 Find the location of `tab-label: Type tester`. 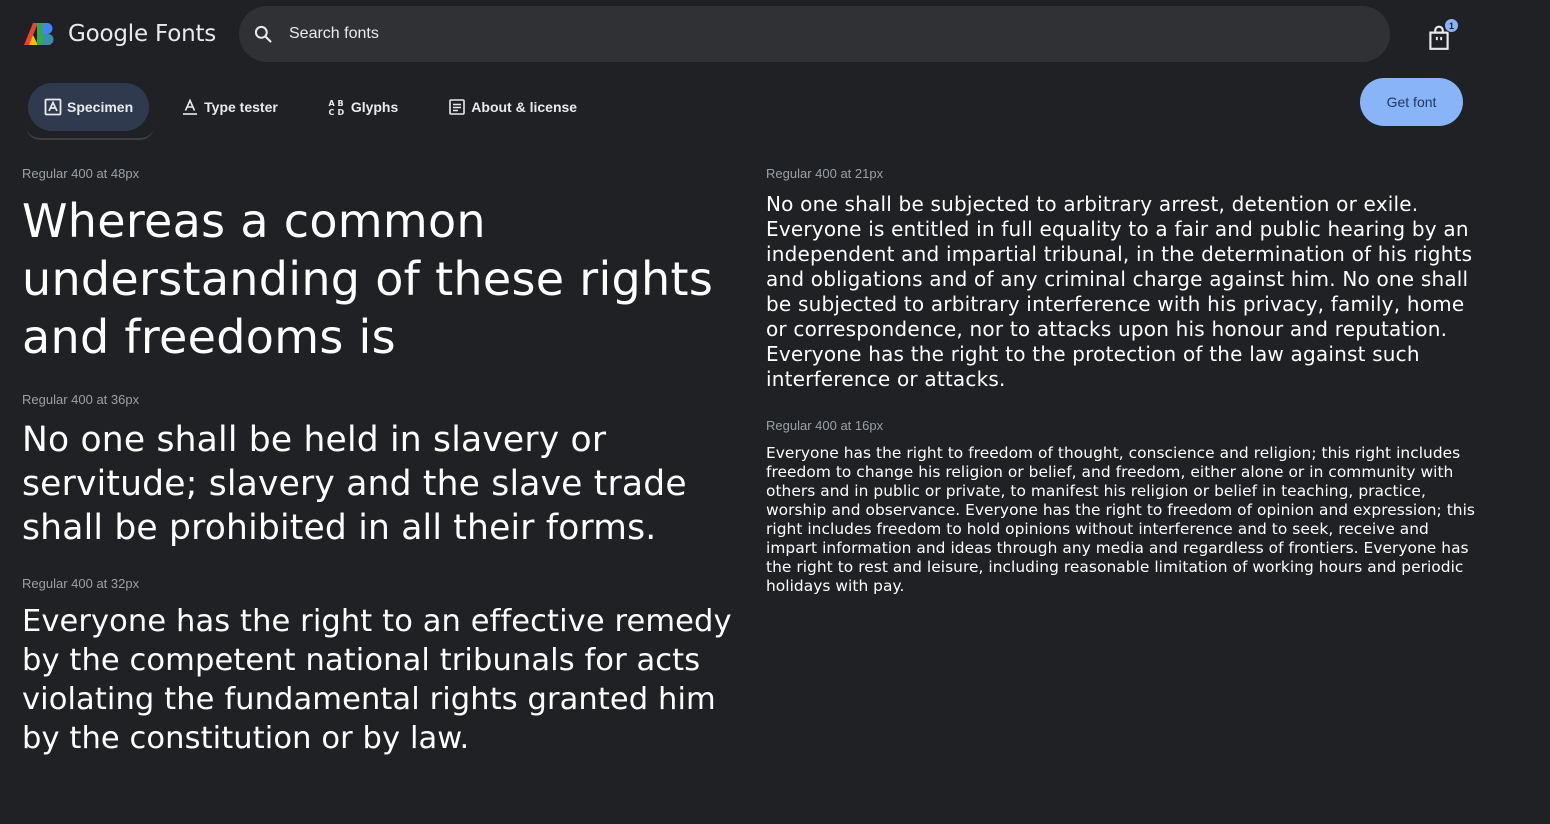

tab-label: Type tester is located at coordinates (241, 107).